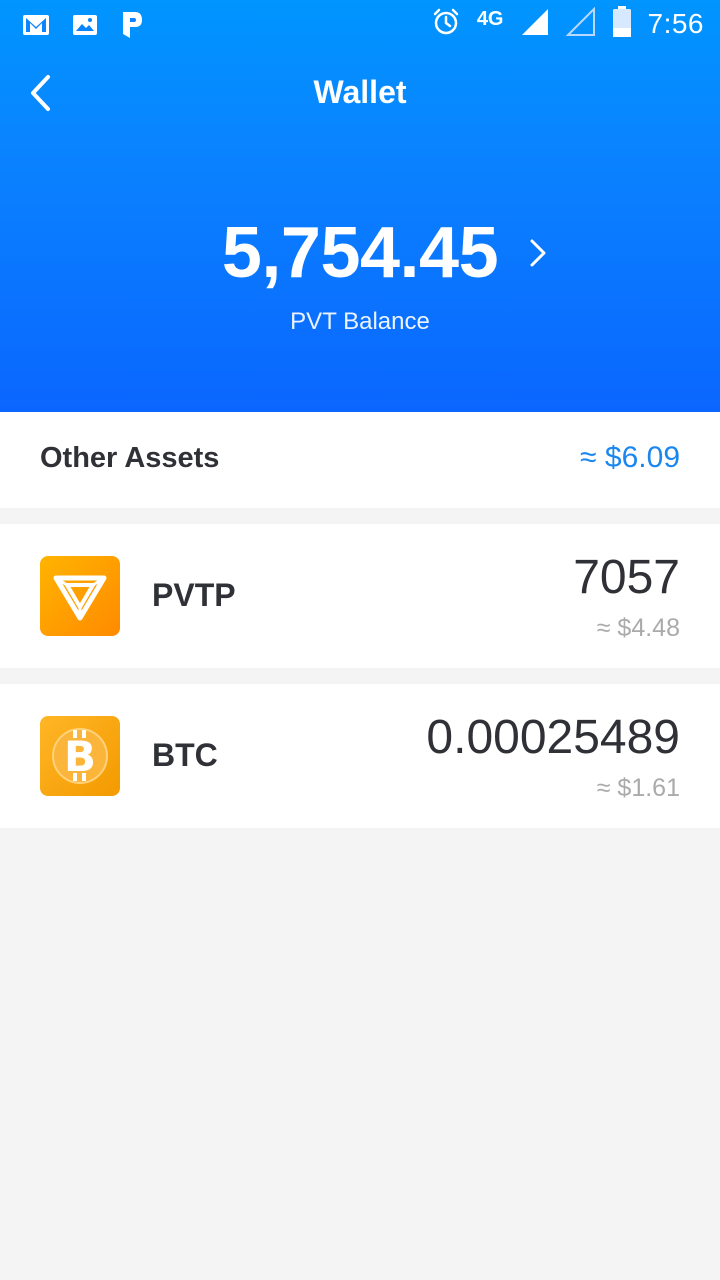 The height and width of the screenshot is (1280, 720). Describe the element at coordinates (132, 27) in the screenshot. I see `app-p-icon` at that location.